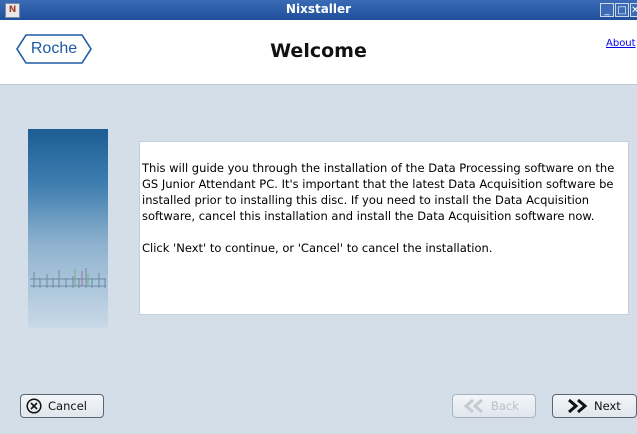 This screenshot has width=637, height=434. Describe the element at coordinates (622, 10) in the screenshot. I see `maximize-icon: □` at that location.